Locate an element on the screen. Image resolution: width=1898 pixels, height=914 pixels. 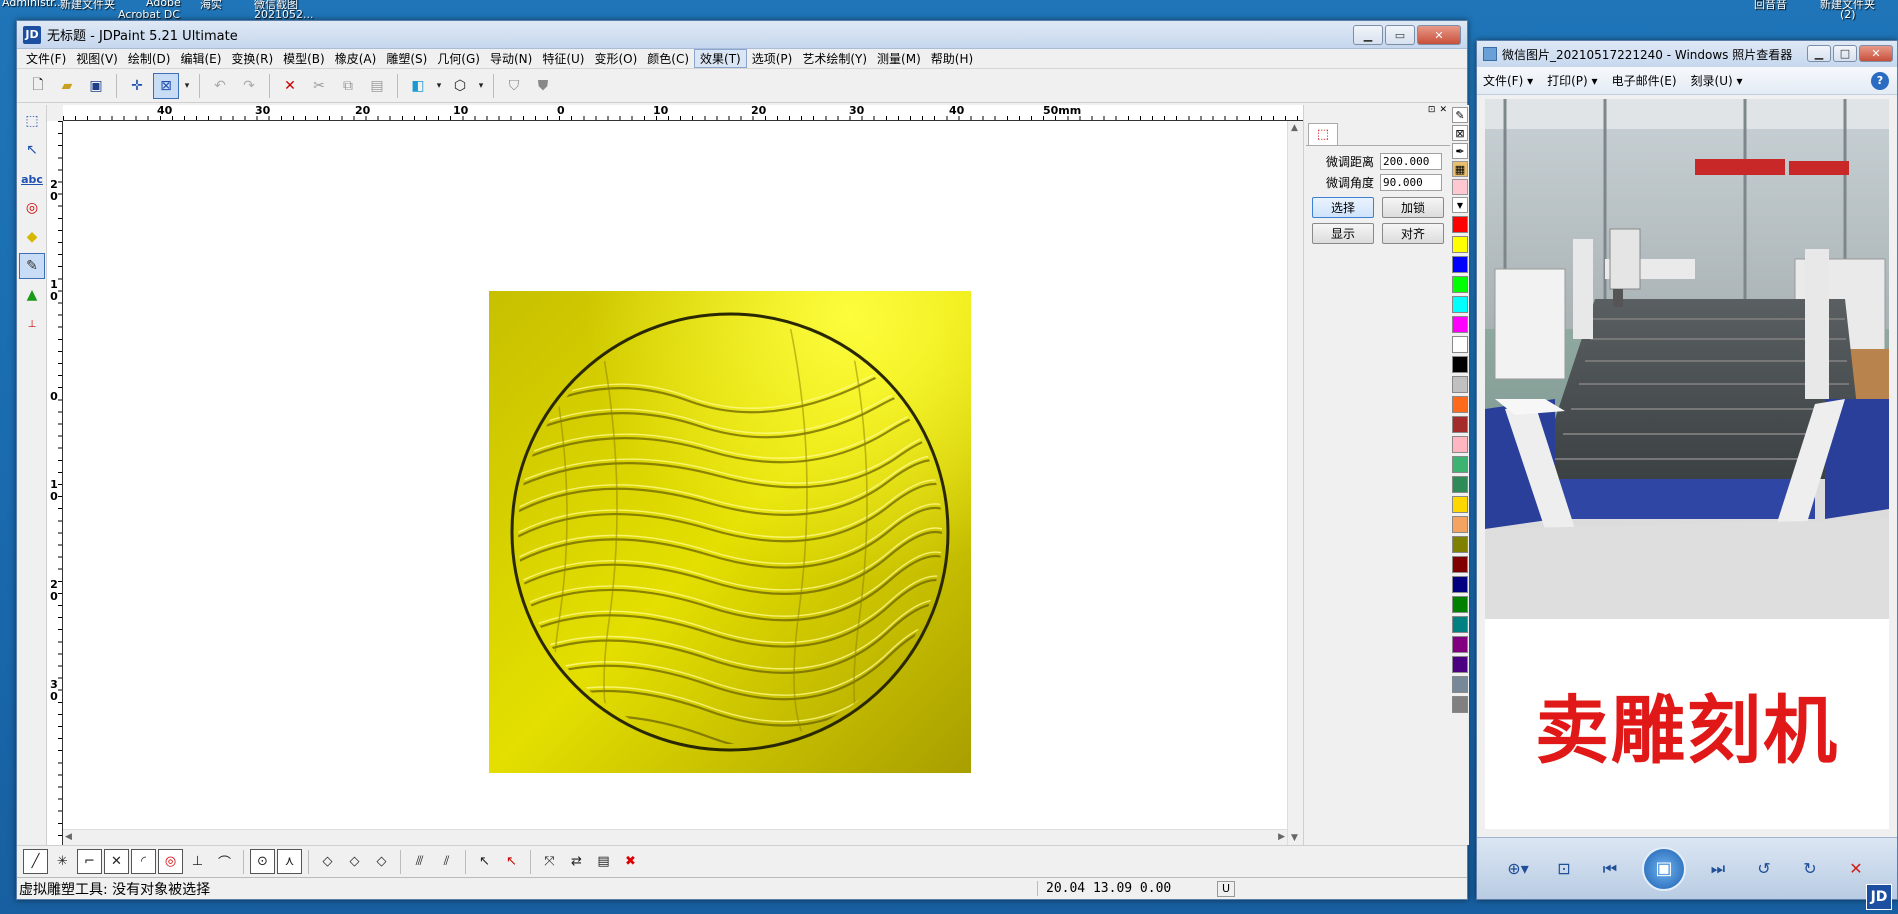
3d-view-icon: ⬡ is located at coordinates (460, 86).